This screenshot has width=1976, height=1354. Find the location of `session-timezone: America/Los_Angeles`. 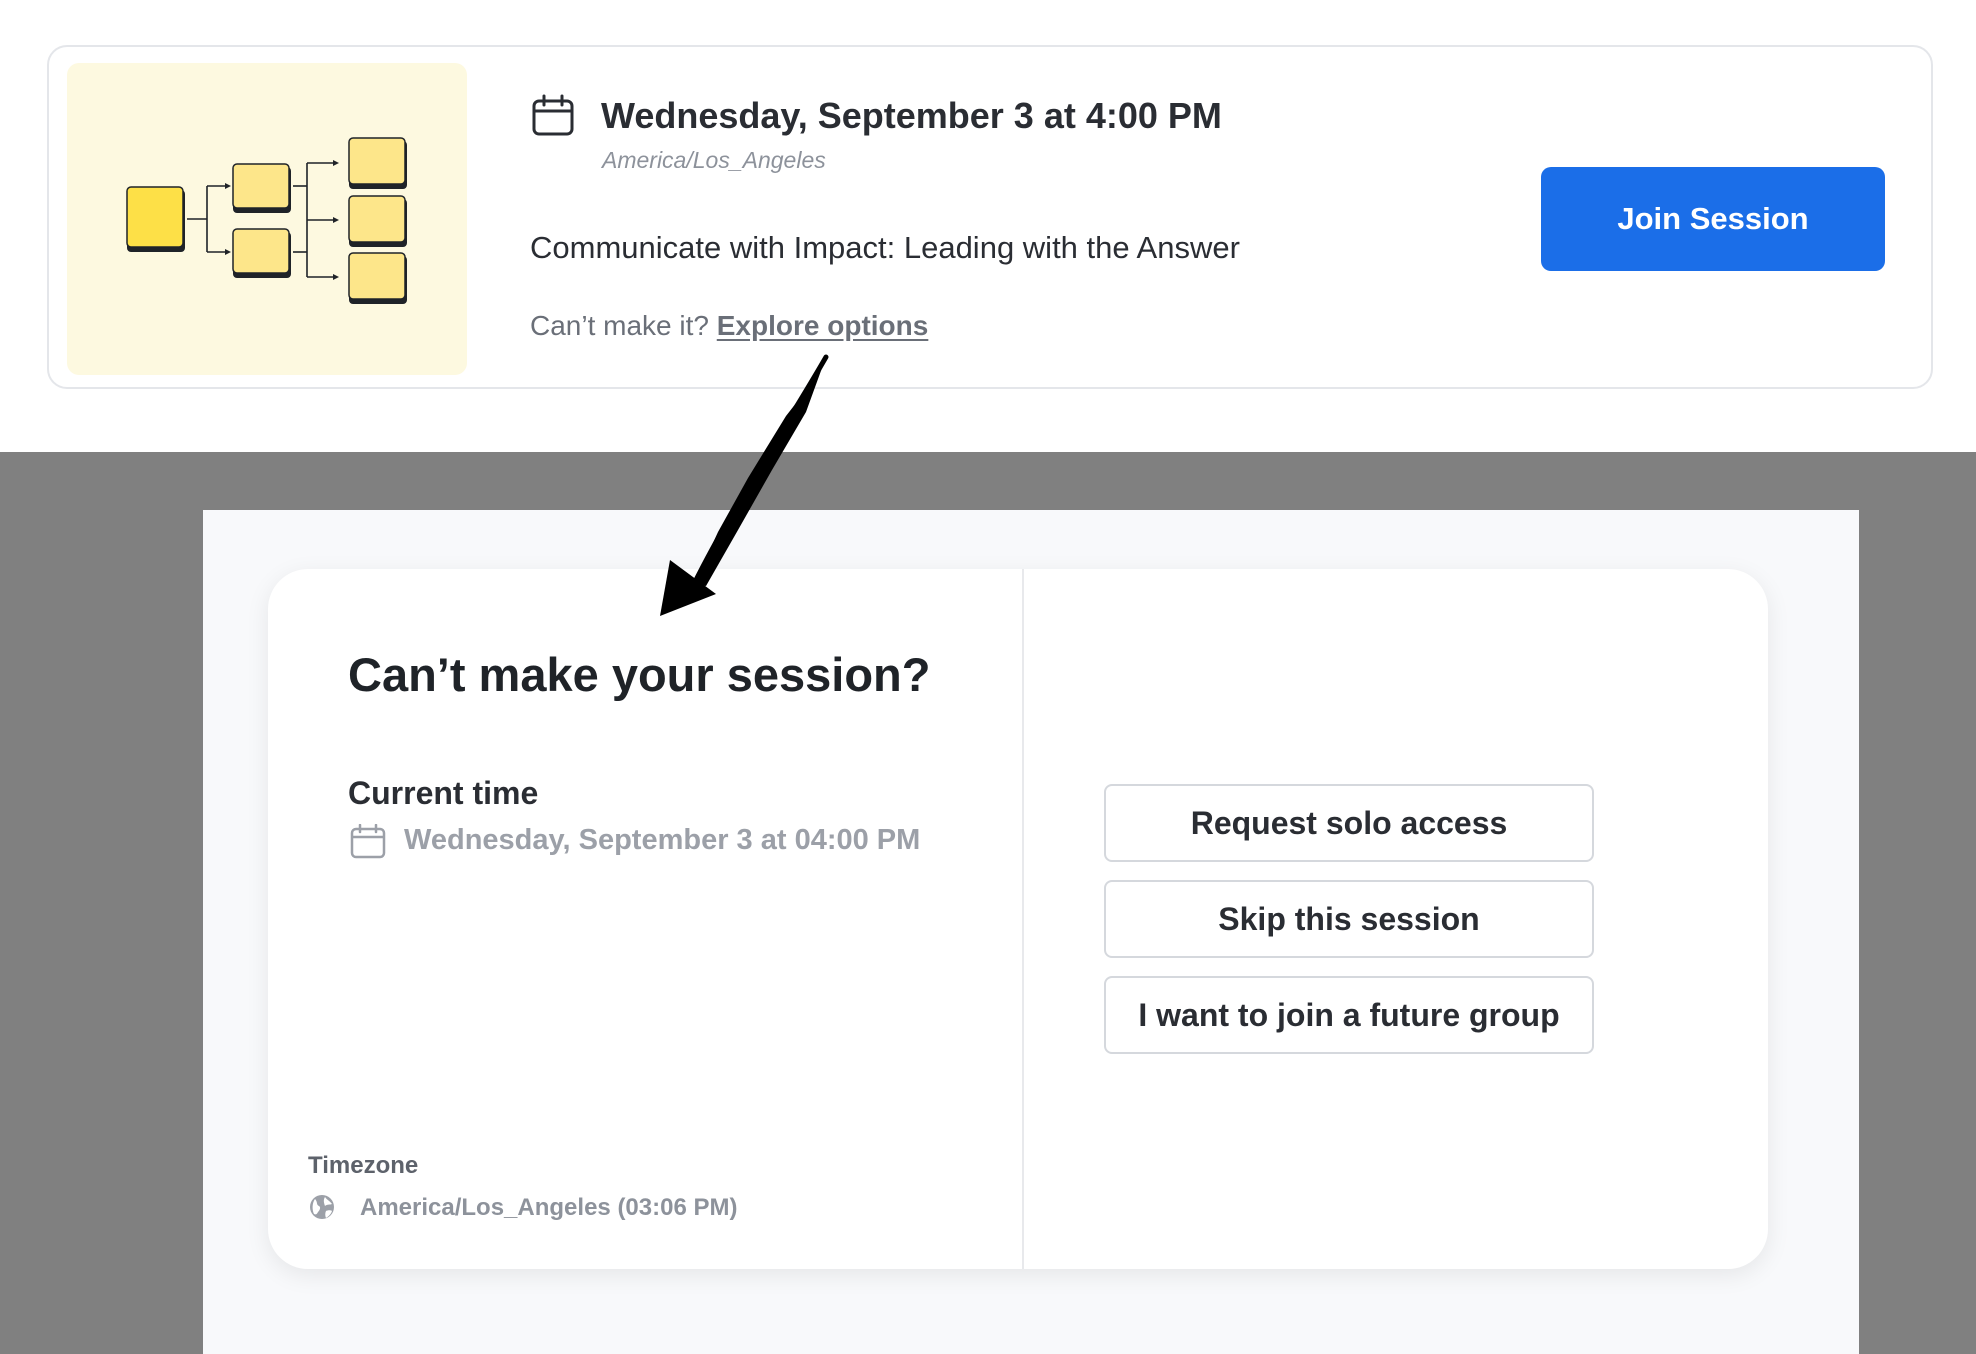

session-timezone: America/Los_Angeles is located at coordinates (714, 160).